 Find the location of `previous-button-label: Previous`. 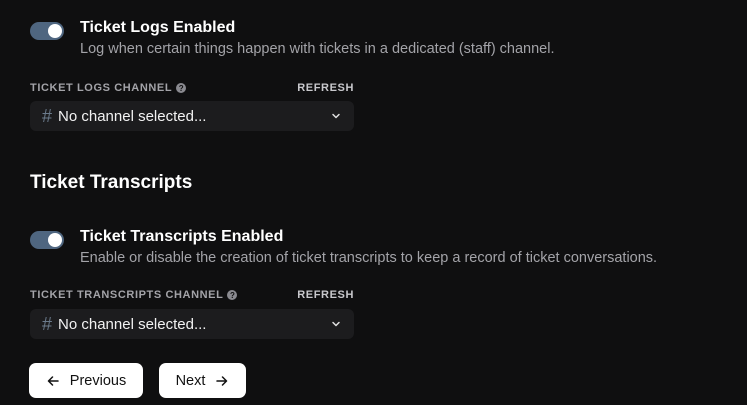

previous-button-label: Previous is located at coordinates (98, 380).